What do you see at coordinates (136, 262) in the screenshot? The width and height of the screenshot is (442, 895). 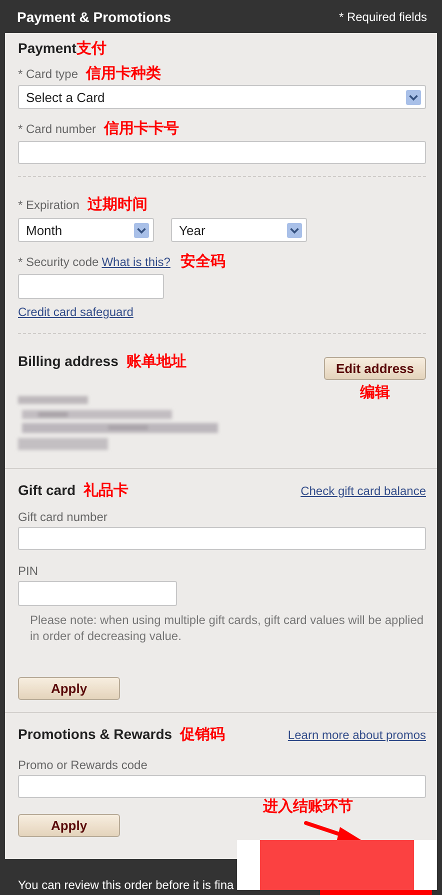 I see `what-is-this-link: What is this?` at bounding box center [136, 262].